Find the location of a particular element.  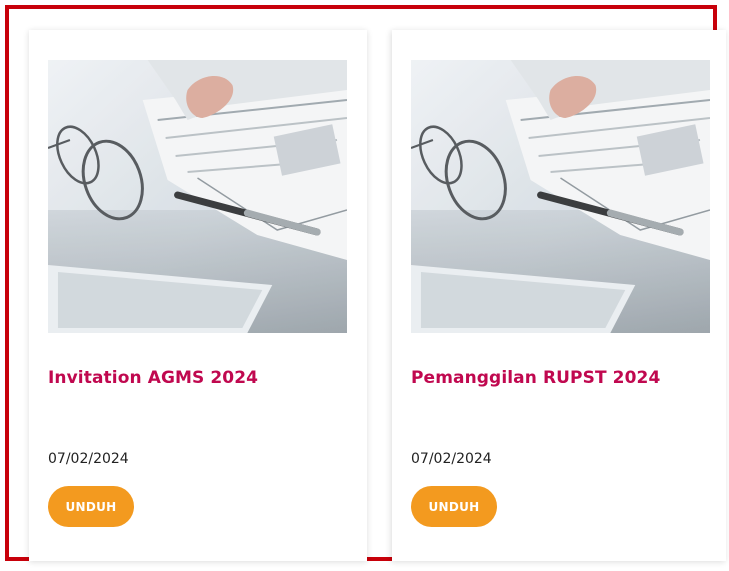

document-title: Pemanggilan RUPST 2024 is located at coordinates (535, 378).